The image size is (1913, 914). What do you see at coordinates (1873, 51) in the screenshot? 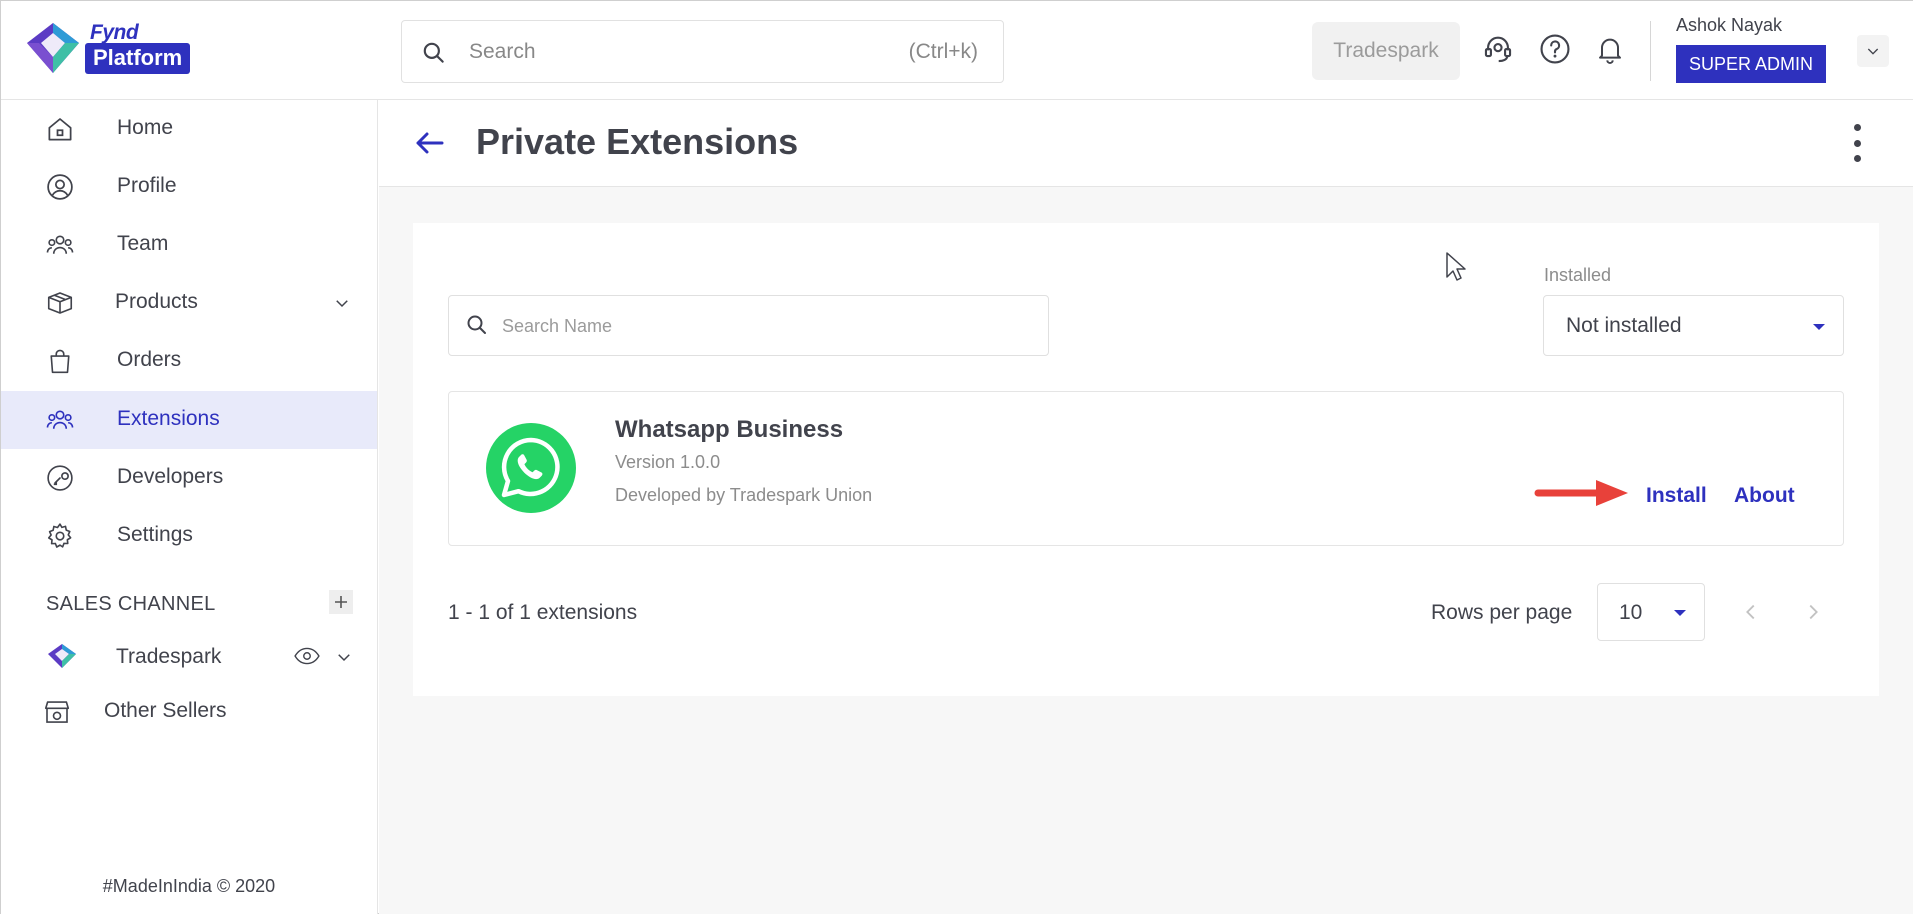
I see `user-menu-chevron-icon` at bounding box center [1873, 51].